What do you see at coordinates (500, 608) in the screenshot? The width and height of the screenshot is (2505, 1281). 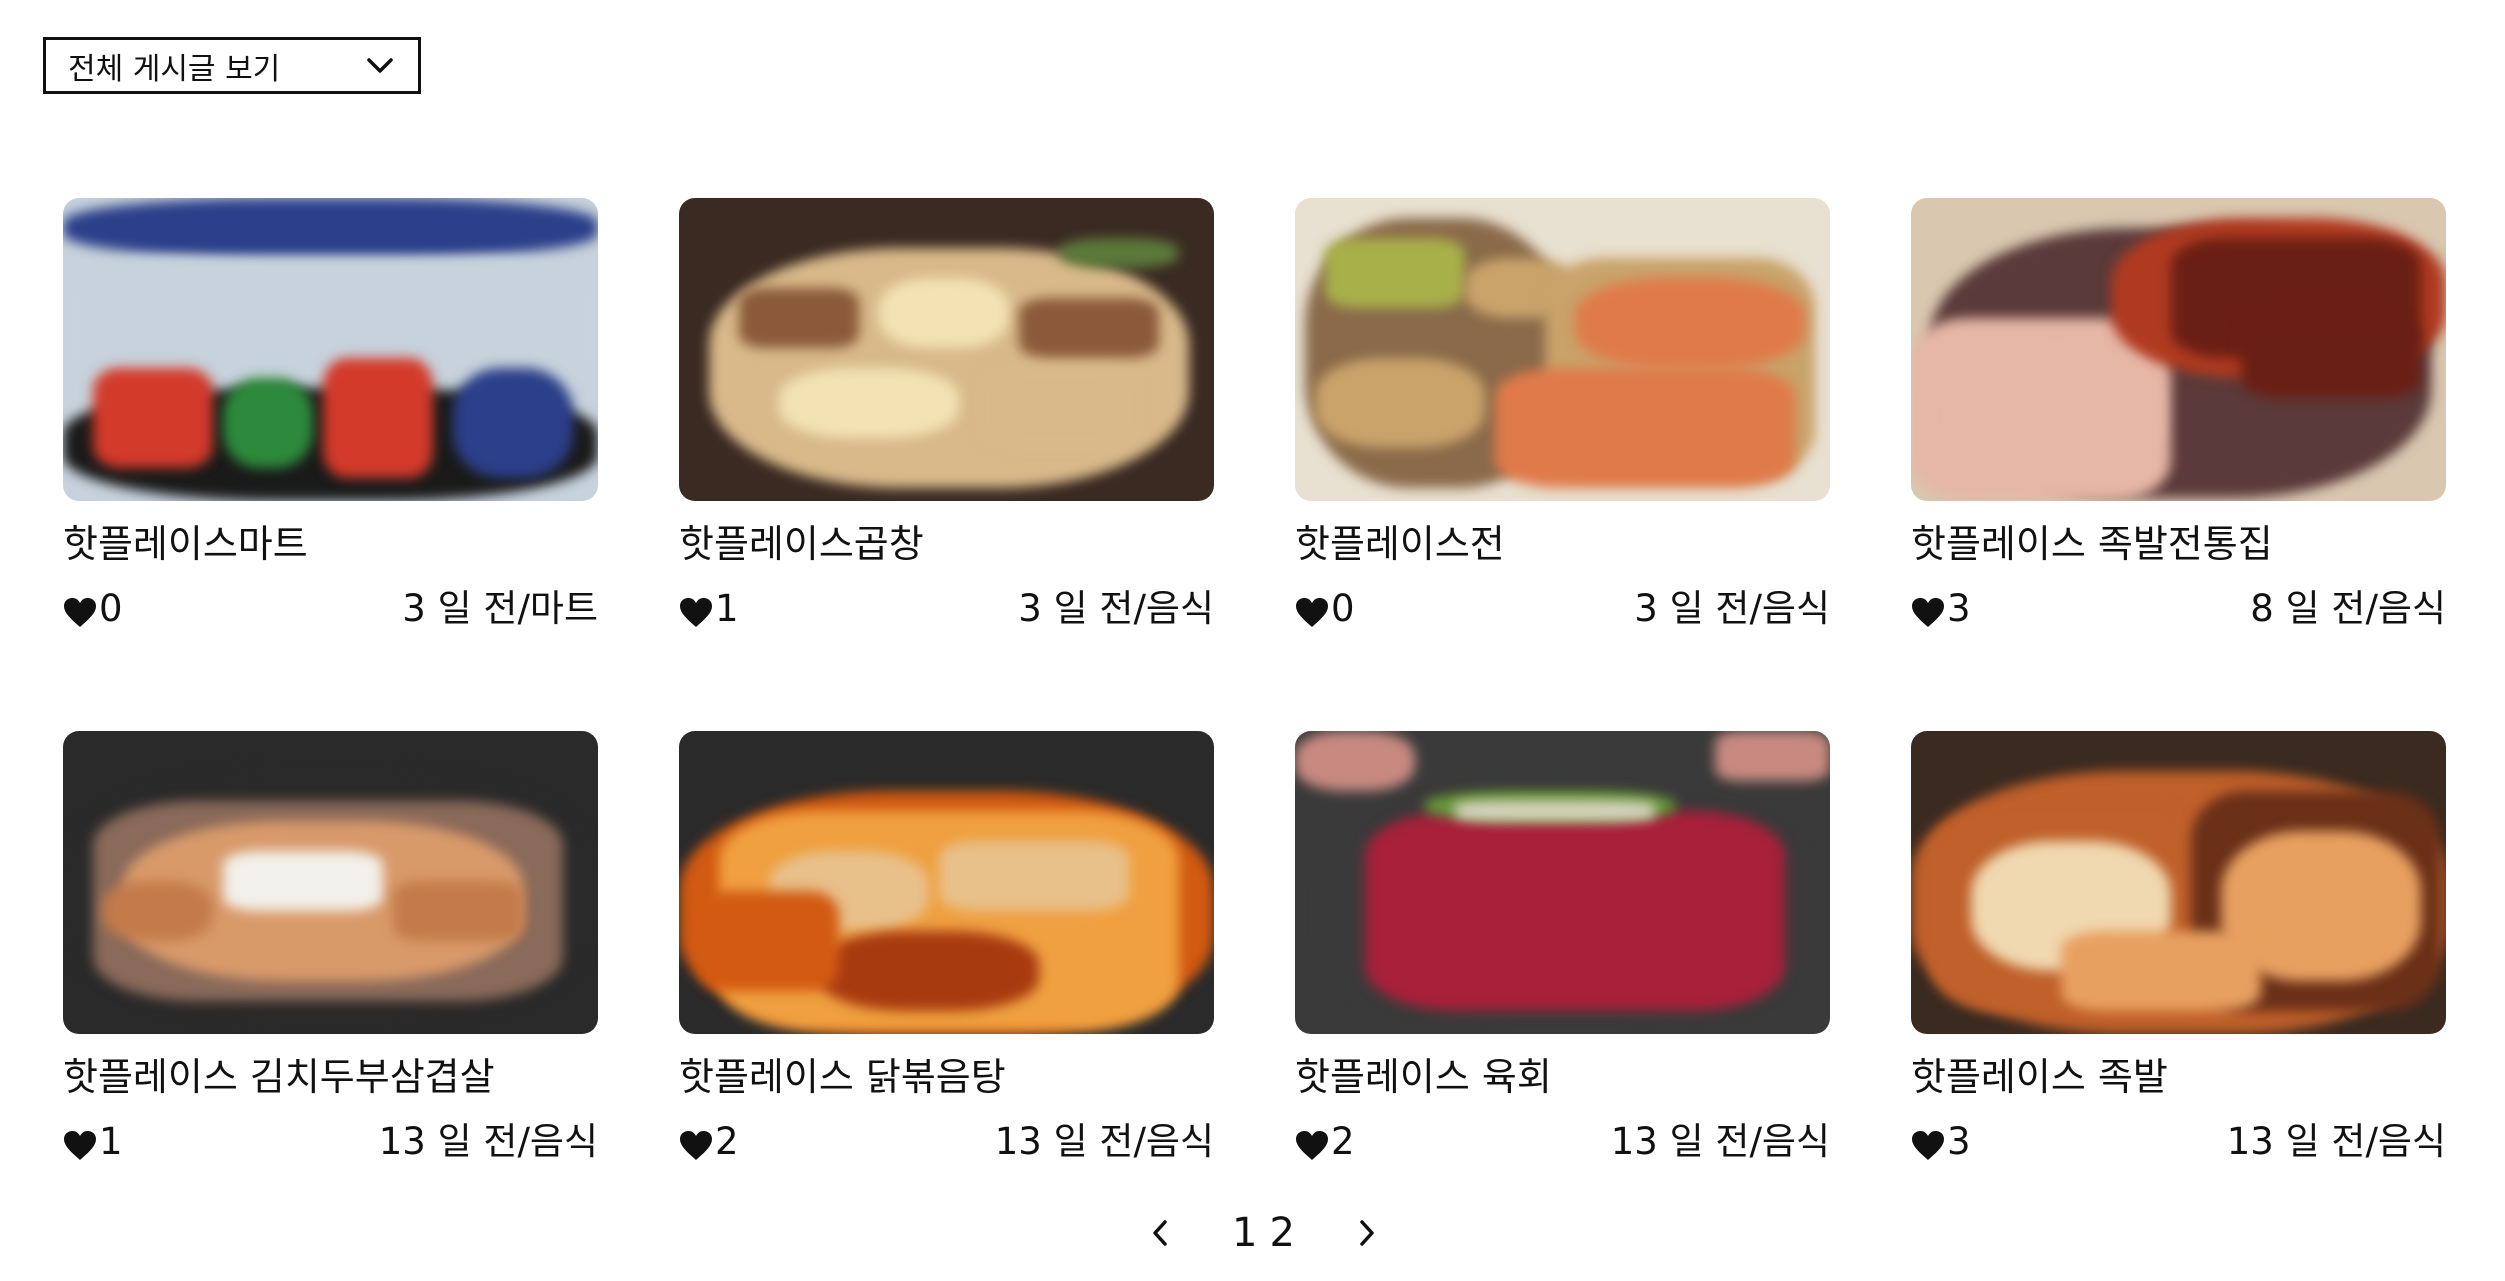 I see `post-date-category: 3 일 전/마트` at bounding box center [500, 608].